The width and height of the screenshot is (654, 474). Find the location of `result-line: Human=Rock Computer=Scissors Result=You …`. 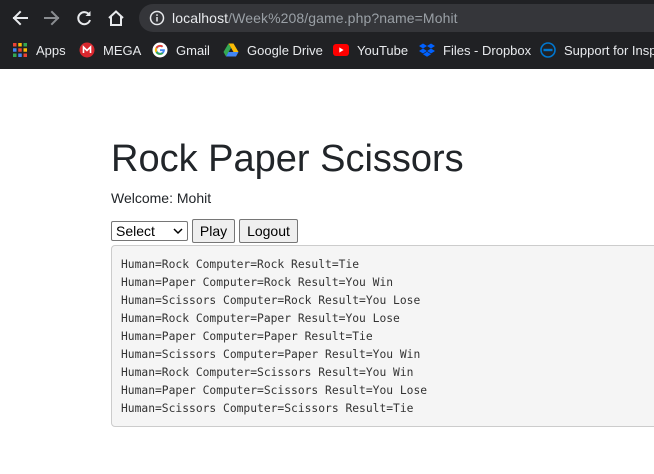

result-line: Human=Rock Computer=Scissors Result=You … is located at coordinates (267, 372).